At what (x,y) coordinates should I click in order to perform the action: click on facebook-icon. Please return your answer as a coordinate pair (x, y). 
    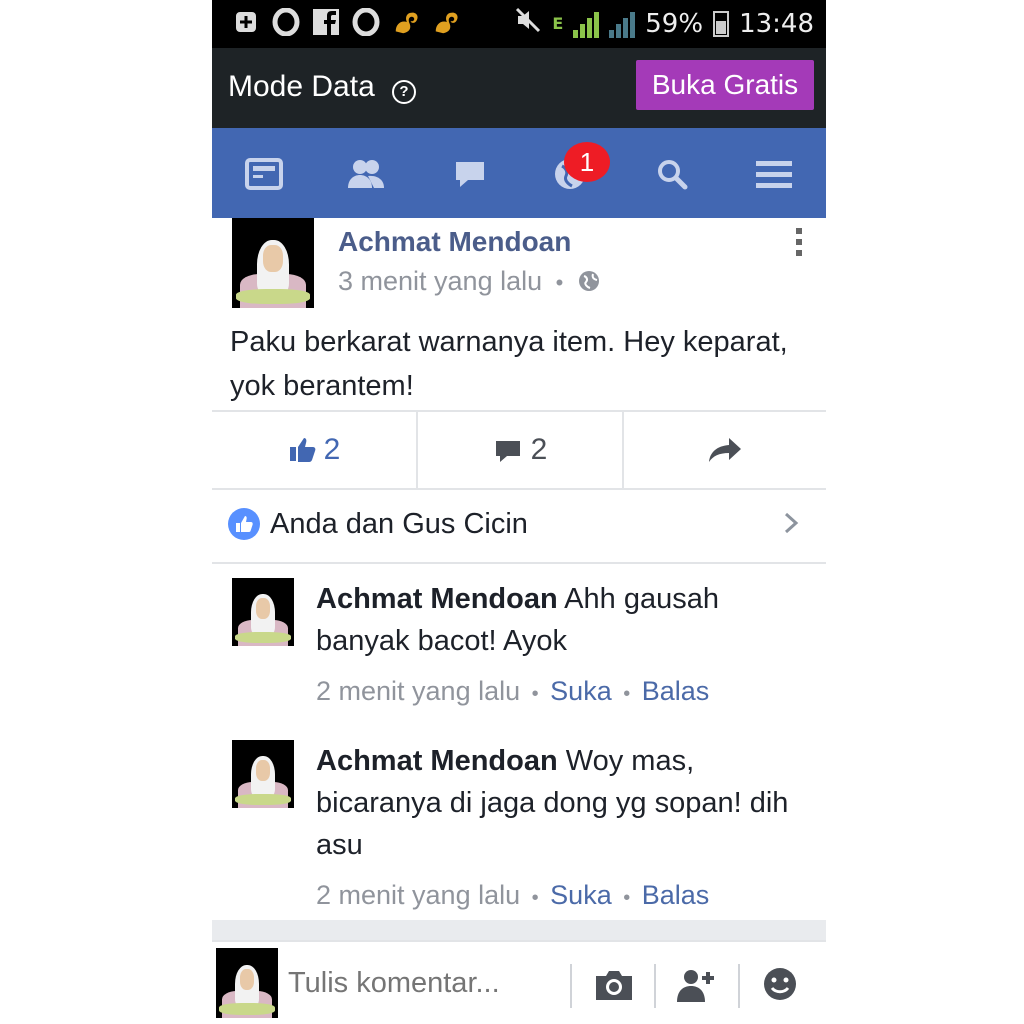
    Looking at the image, I should click on (326, 22).